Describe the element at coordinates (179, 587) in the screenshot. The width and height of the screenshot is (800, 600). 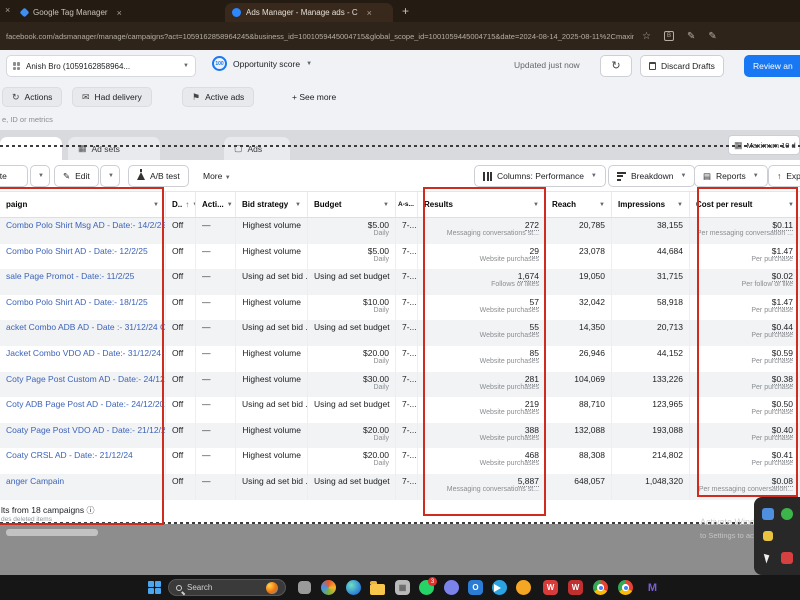
I see `search-icon` at that location.